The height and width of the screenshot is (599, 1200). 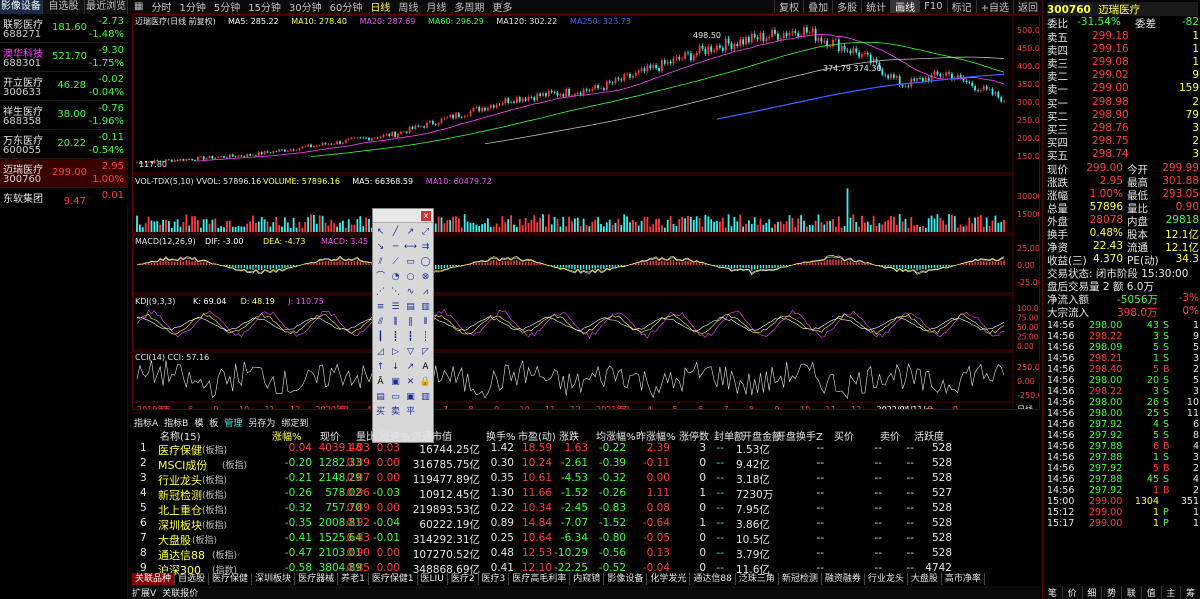 I want to click on curve-arrow-icon: ↗, so click(x=411, y=367).